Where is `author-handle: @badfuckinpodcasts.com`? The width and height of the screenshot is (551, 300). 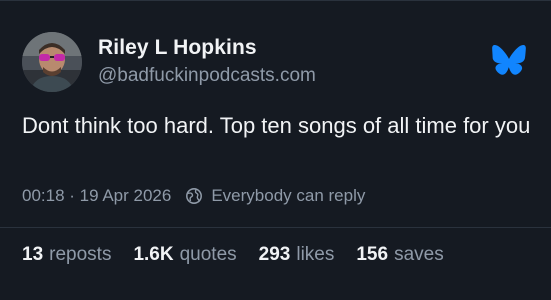
author-handle: @badfuckinpodcasts.com is located at coordinates (207, 76).